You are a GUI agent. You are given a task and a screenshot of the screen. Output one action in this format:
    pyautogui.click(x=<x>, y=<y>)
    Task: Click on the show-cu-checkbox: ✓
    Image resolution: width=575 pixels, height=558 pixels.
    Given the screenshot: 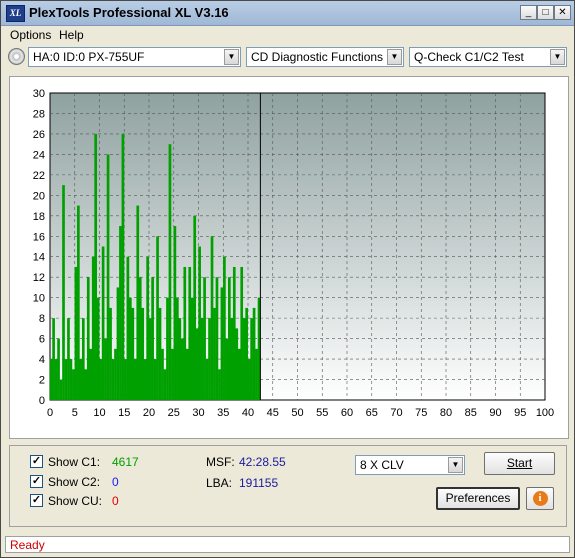 What is the action you would take?
    pyautogui.click(x=36, y=500)
    